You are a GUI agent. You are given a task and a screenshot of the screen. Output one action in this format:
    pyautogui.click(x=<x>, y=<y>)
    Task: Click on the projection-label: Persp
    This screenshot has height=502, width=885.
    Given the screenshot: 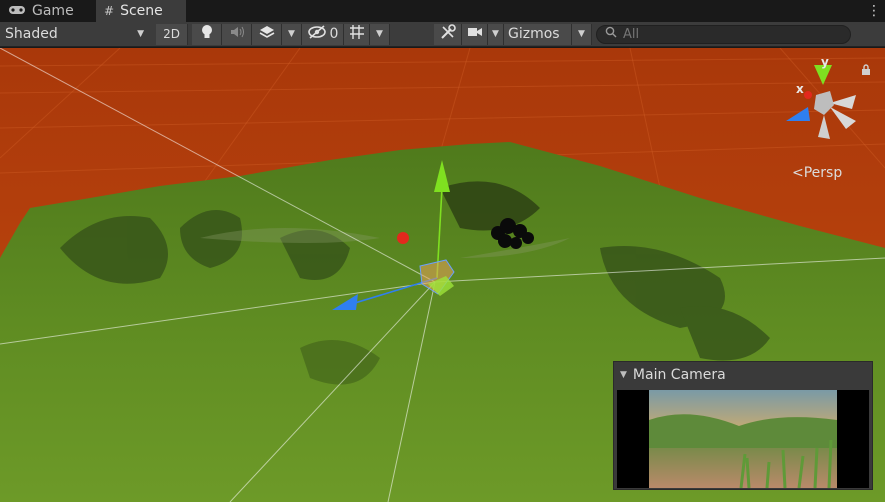 What is the action you would take?
    pyautogui.click(x=823, y=173)
    